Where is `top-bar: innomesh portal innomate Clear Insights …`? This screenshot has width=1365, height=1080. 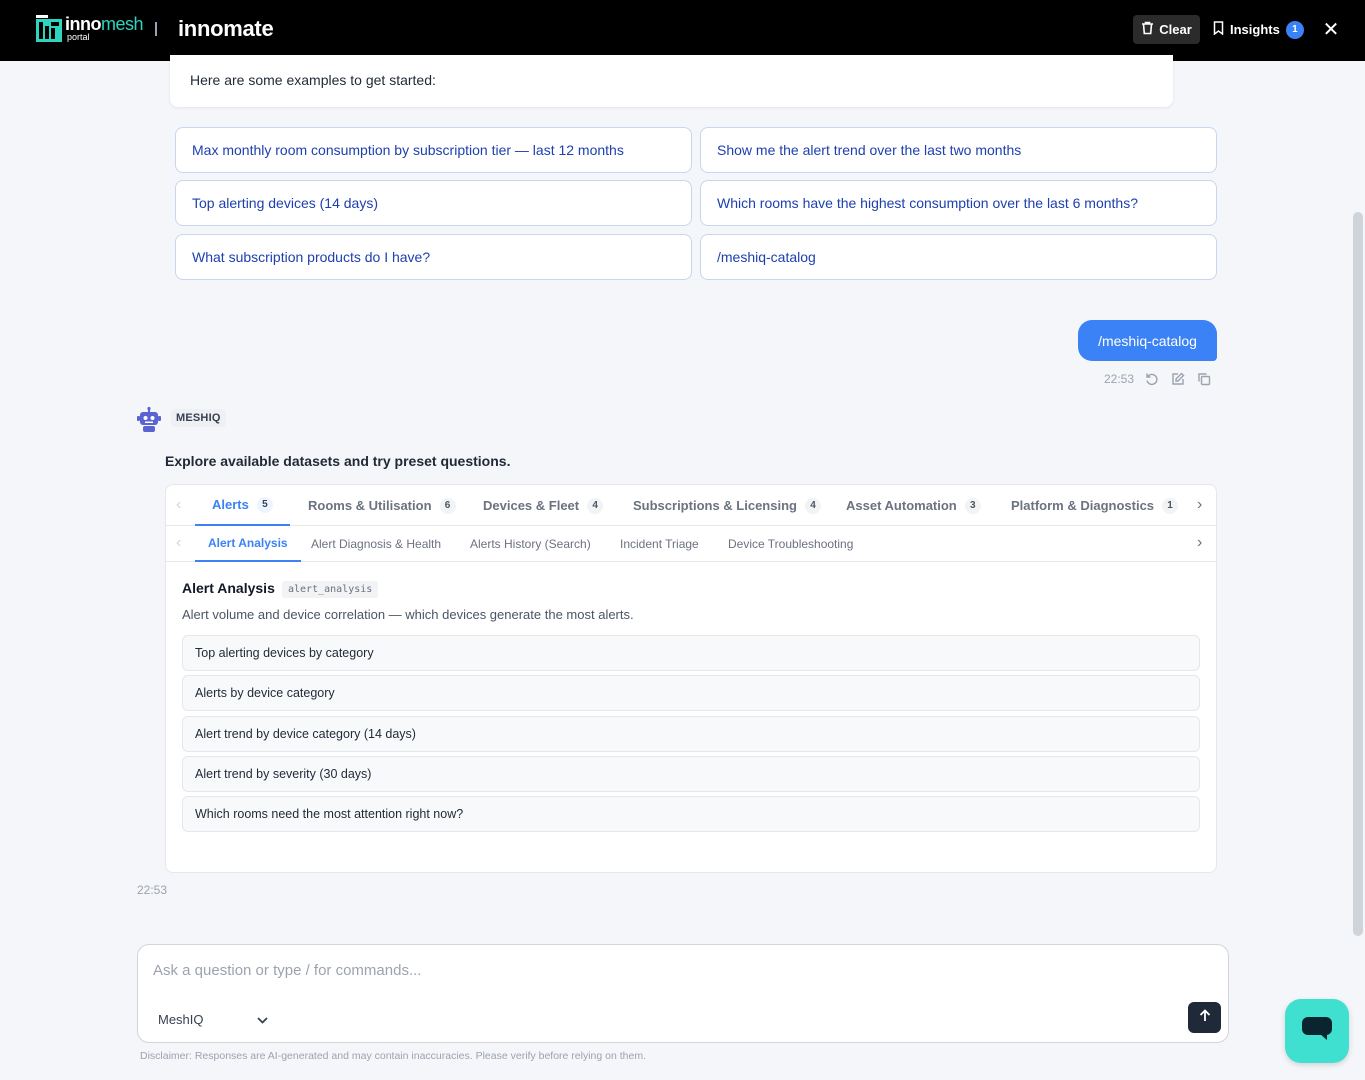
top-bar: innomesh portal innomate Clear Insights … is located at coordinates (682, 30).